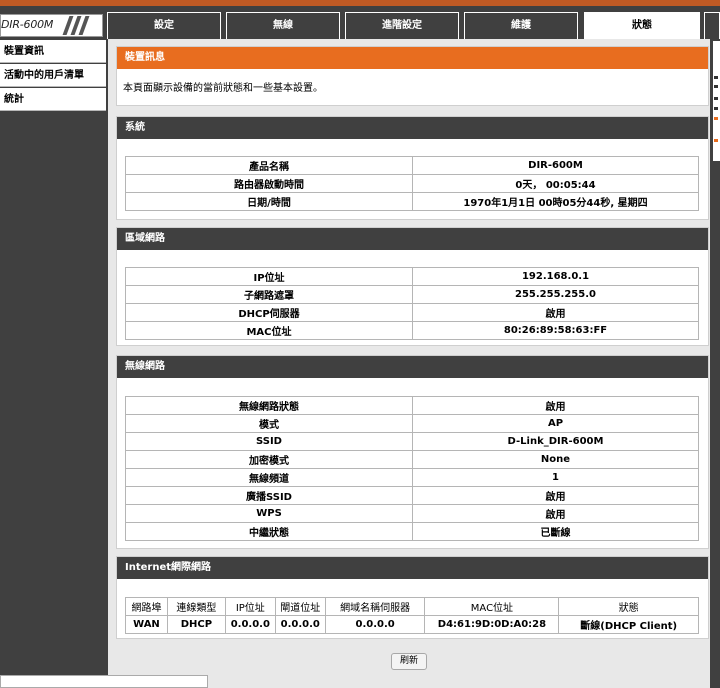 The width and height of the screenshot is (720, 688). What do you see at coordinates (716, 101) in the screenshot?
I see `help-panel-strip` at bounding box center [716, 101].